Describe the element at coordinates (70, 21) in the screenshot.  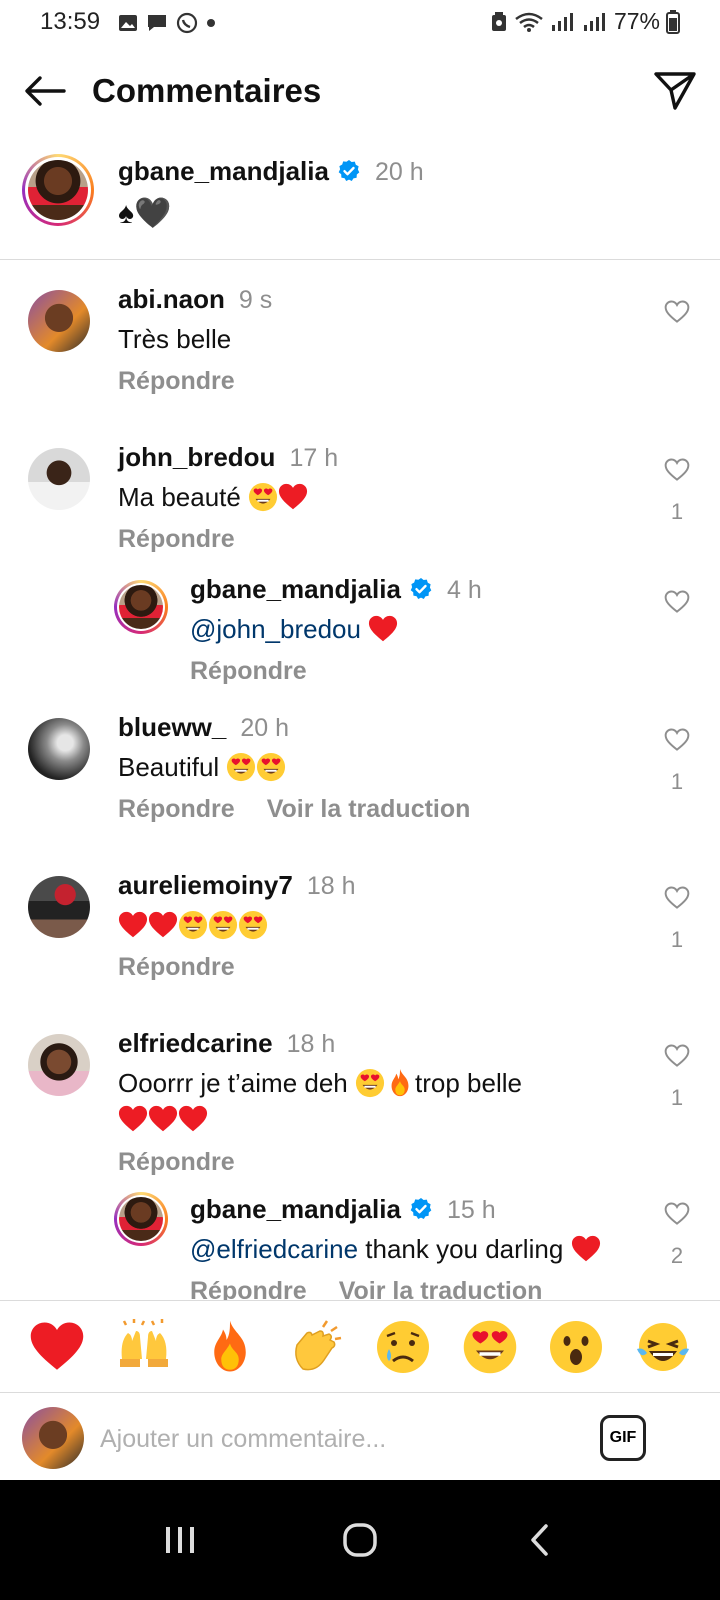
I see `status-time: 13:59` at that location.